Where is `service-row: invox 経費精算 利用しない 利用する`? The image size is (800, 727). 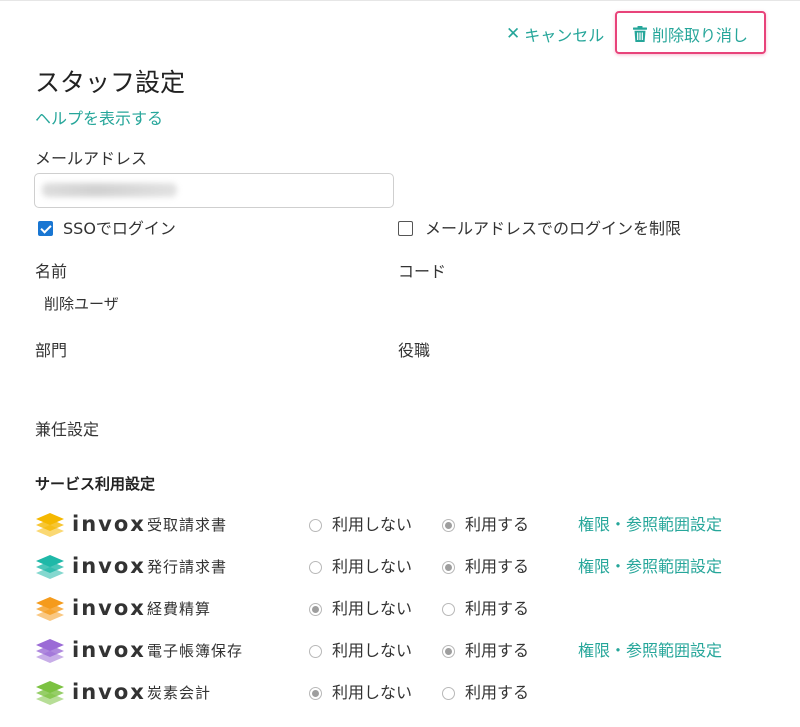
service-row: invox 経費精算 利用しない 利用する is located at coordinates (400, 609).